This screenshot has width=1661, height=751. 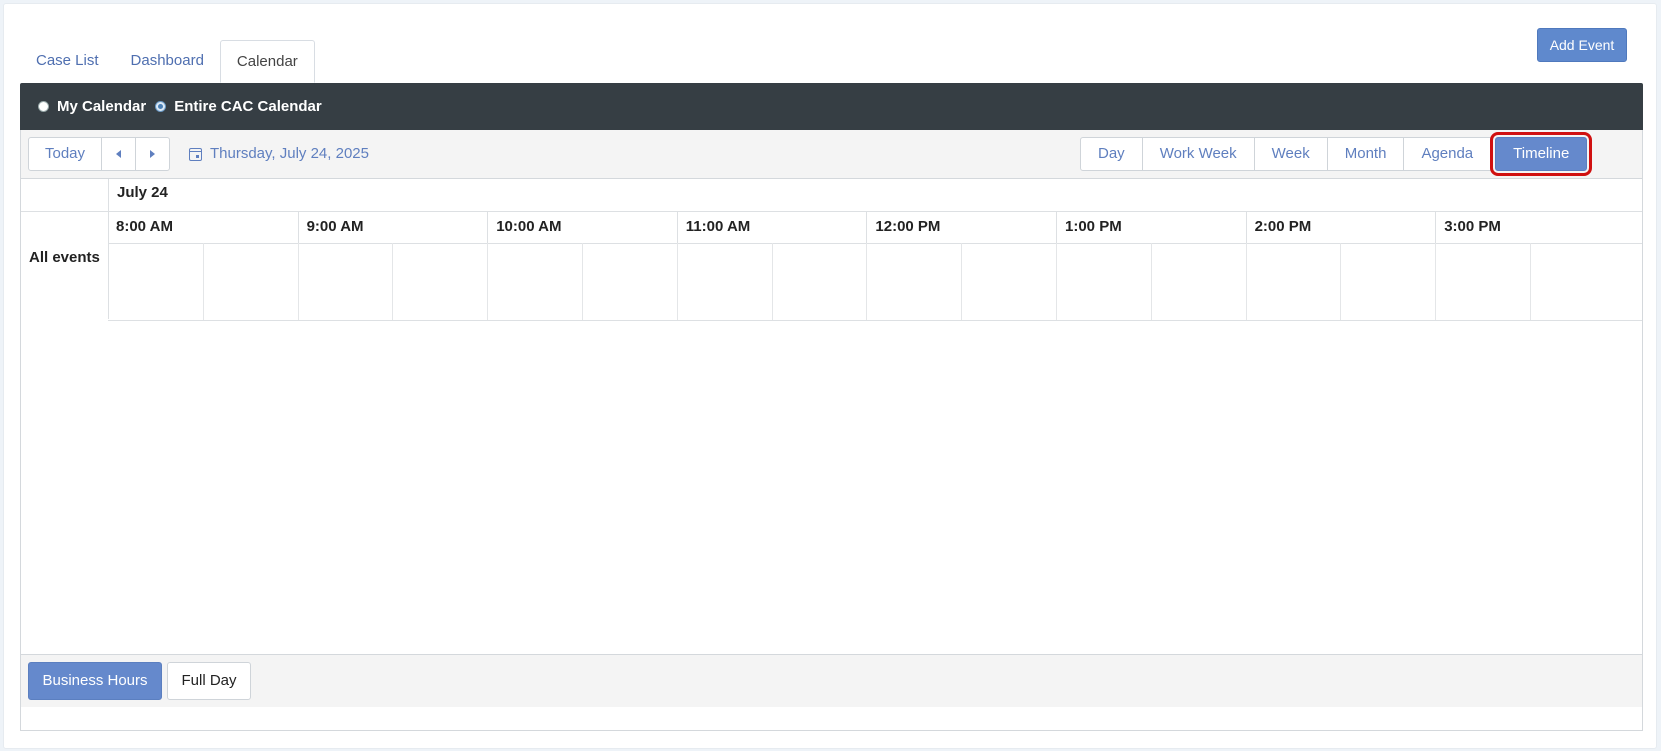 I want to click on calendar-scope-bar: My Calendar Entire CAC Calendar, so click(x=831, y=106).